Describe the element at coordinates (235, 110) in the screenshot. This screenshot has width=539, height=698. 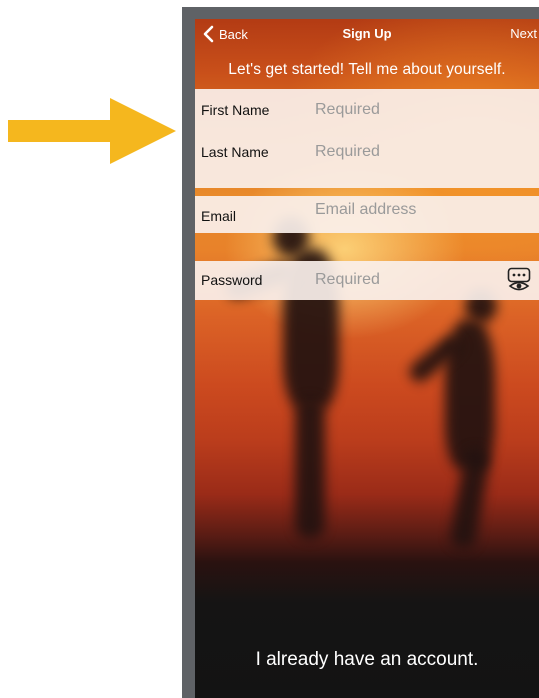
I see `first-name-label: First Name` at that location.